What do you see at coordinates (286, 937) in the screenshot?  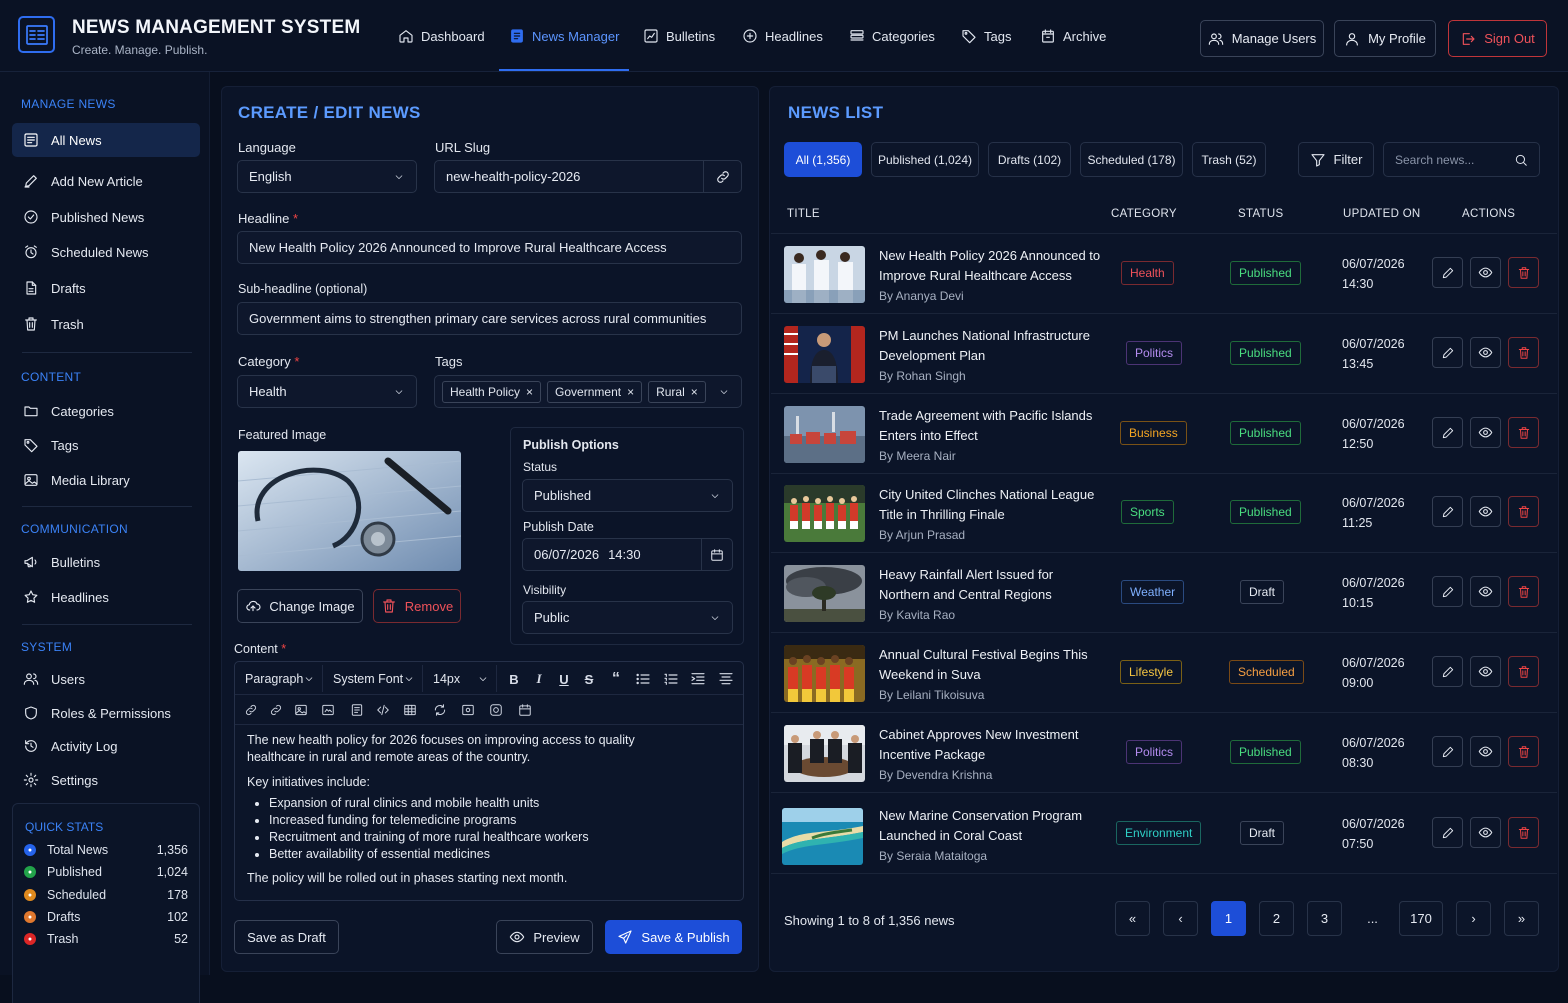 I see `save-draft-button: Save as Draft` at bounding box center [286, 937].